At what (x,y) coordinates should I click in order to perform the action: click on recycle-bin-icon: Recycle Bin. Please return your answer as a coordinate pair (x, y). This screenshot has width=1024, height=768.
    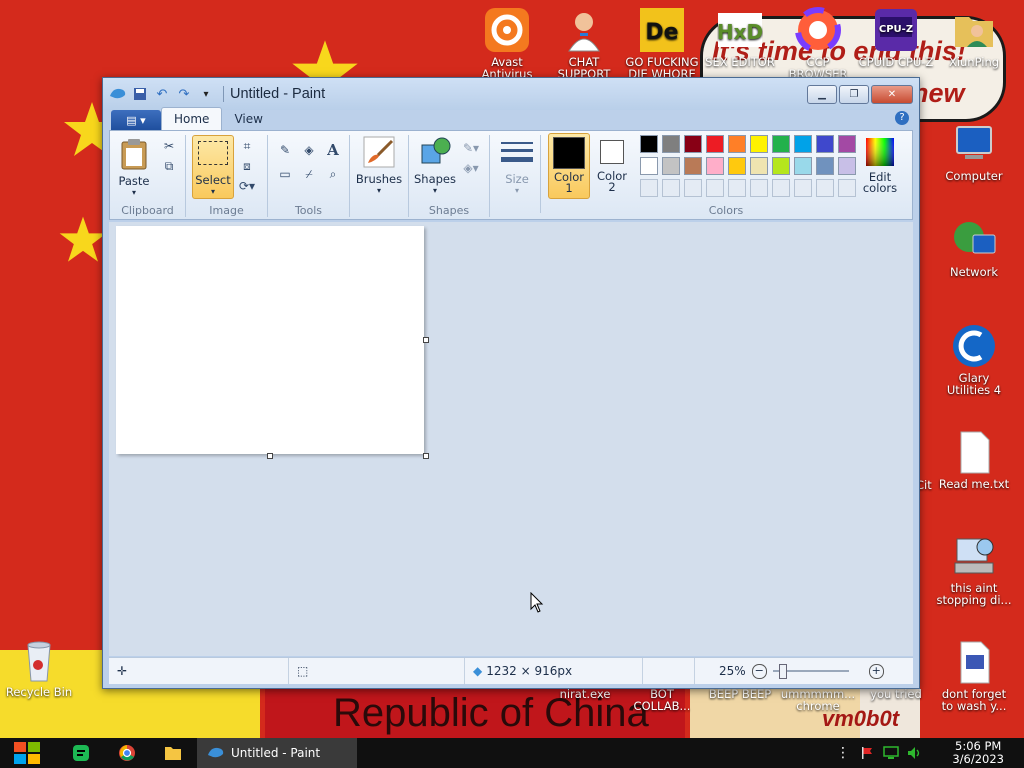
    Looking at the image, I should click on (39, 667).